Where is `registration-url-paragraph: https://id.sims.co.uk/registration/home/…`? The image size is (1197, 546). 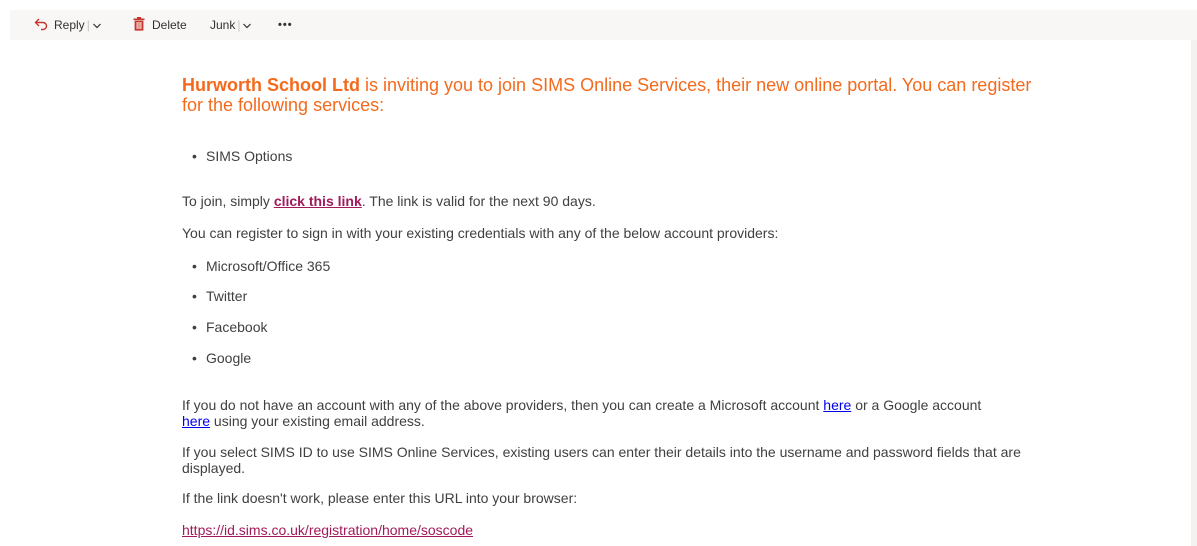
registration-url-paragraph: https://id.sims.co.uk/registration/home/… is located at coordinates (327, 530).